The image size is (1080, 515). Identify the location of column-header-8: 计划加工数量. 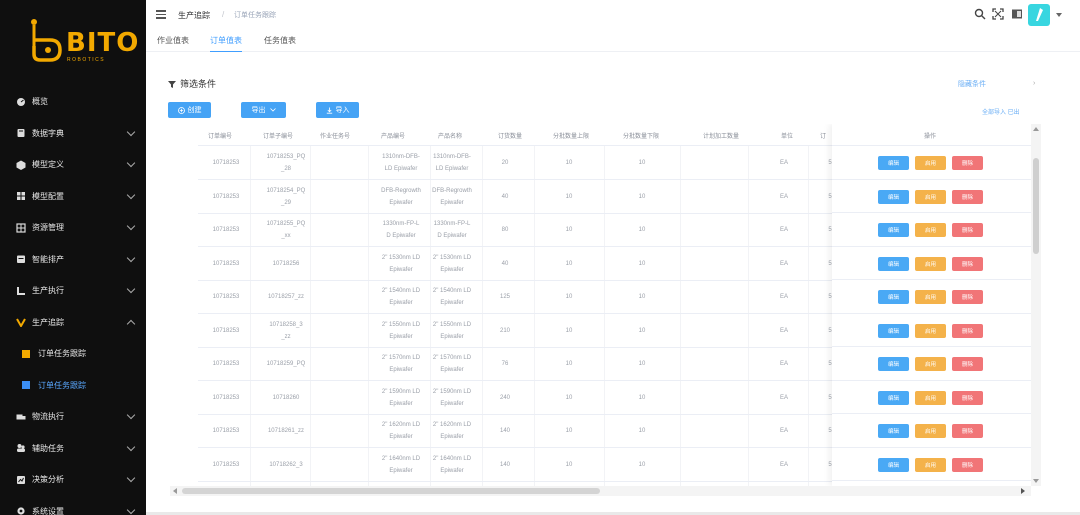
(721, 135).